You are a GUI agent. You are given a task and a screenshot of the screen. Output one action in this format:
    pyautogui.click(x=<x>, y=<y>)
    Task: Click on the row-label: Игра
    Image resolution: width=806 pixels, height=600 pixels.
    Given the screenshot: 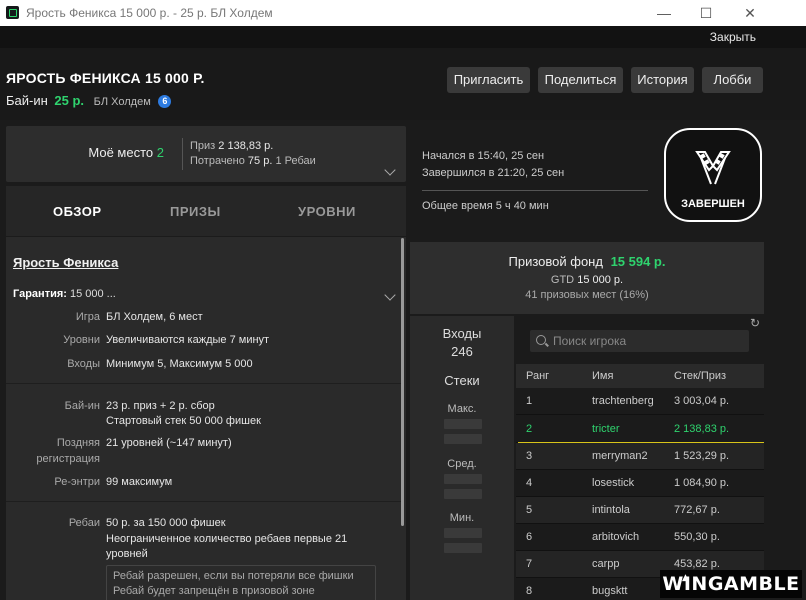 What is the action you would take?
    pyautogui.click(x=87, y=317)
    